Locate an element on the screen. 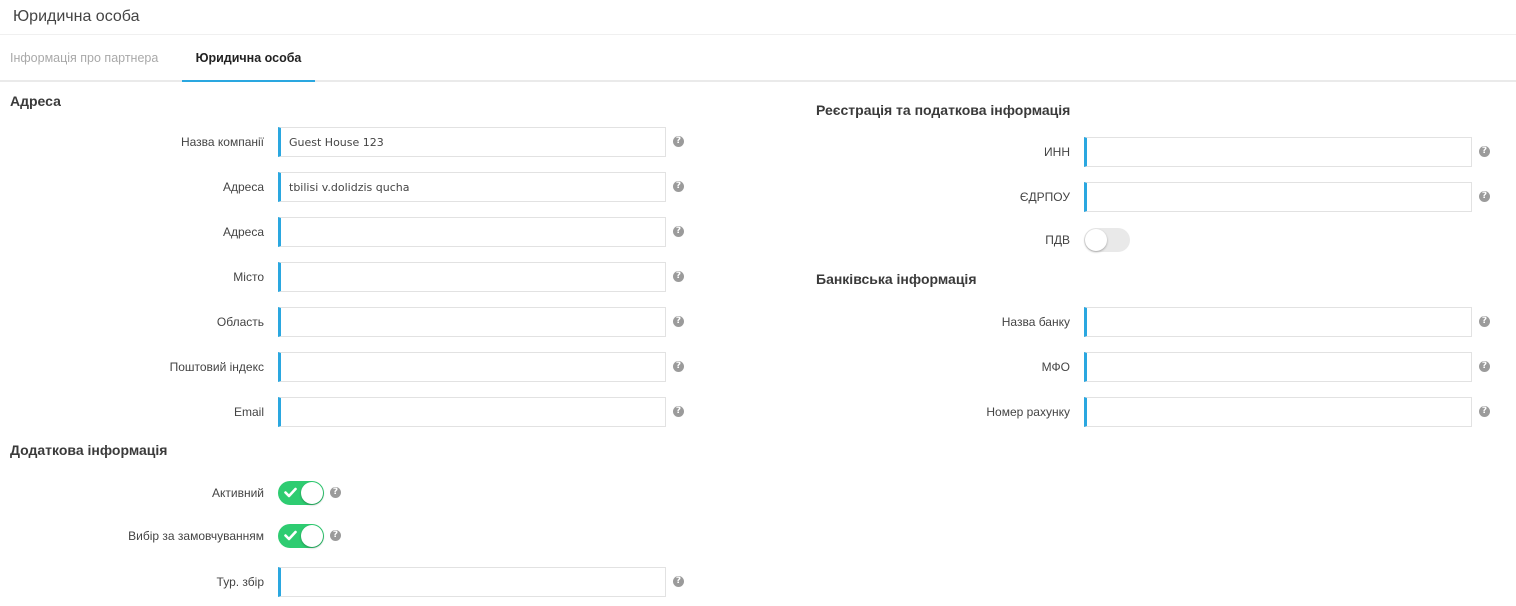  field-row-tourist-tax: Тур. збір ? is located at coordinates (350, 582).